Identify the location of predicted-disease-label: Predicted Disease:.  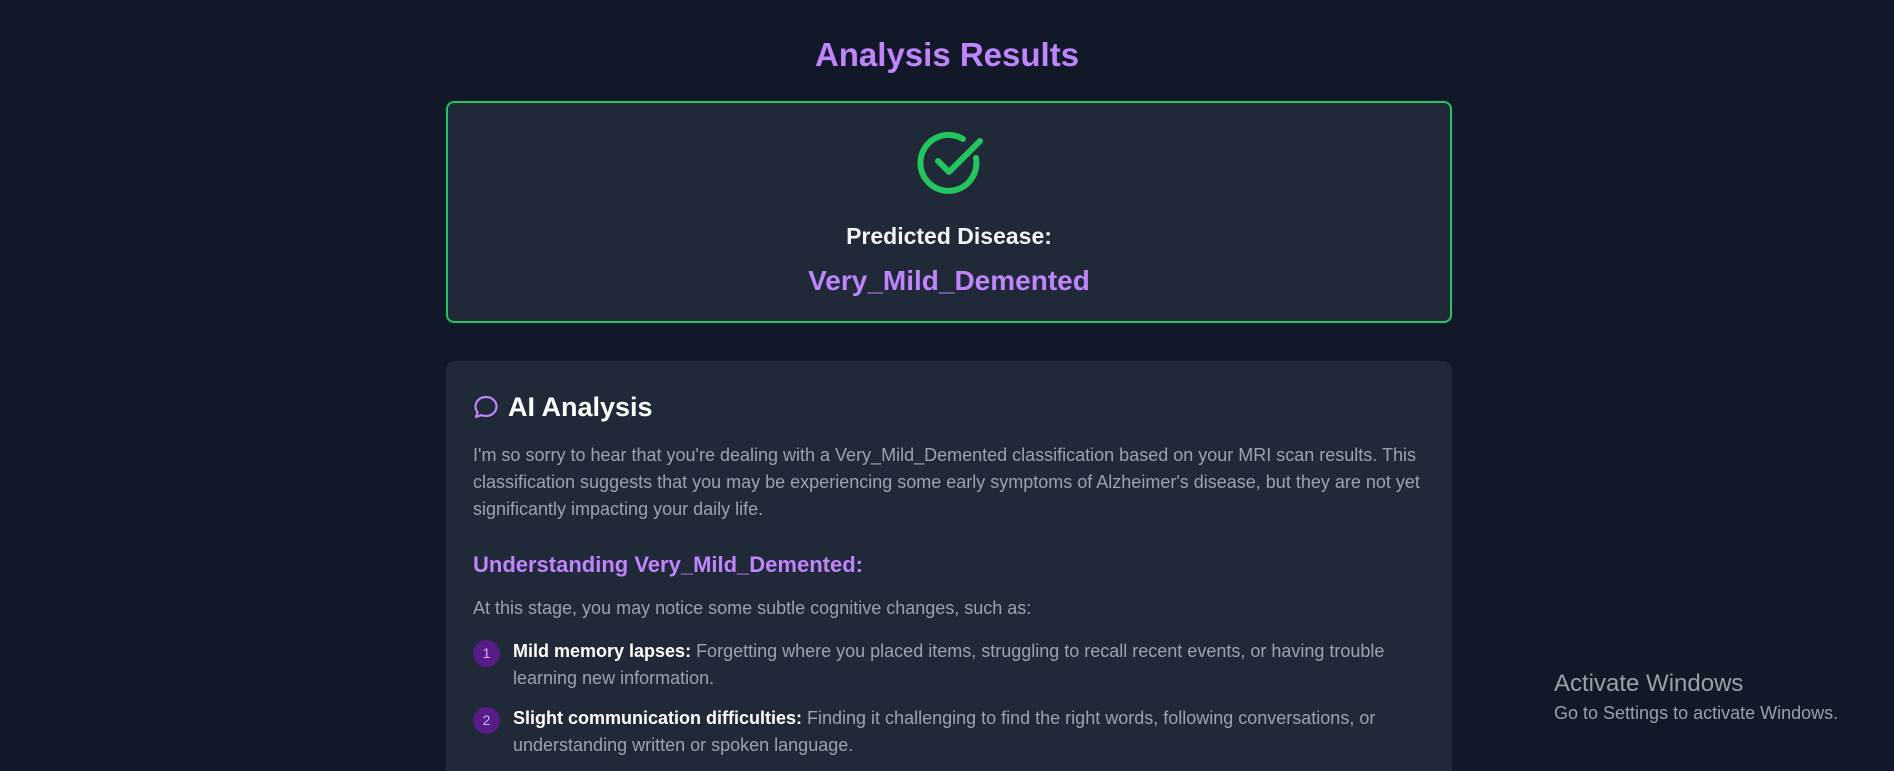
(949, 236).